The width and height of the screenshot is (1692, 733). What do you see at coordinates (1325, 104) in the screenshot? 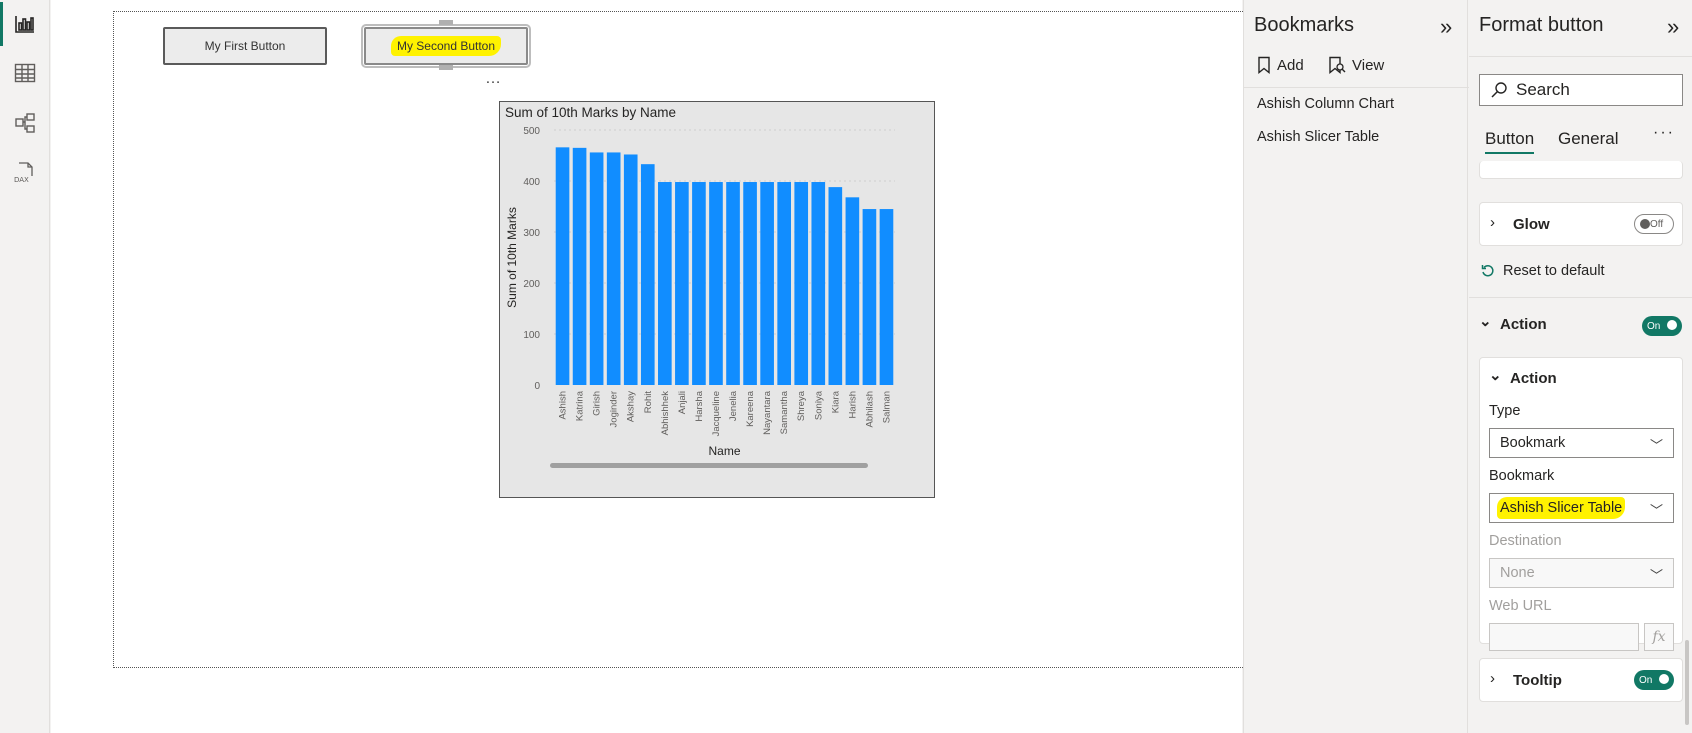
I see `bookmark-item: Ashish Column Chart` at bounding box center [1325, 104].